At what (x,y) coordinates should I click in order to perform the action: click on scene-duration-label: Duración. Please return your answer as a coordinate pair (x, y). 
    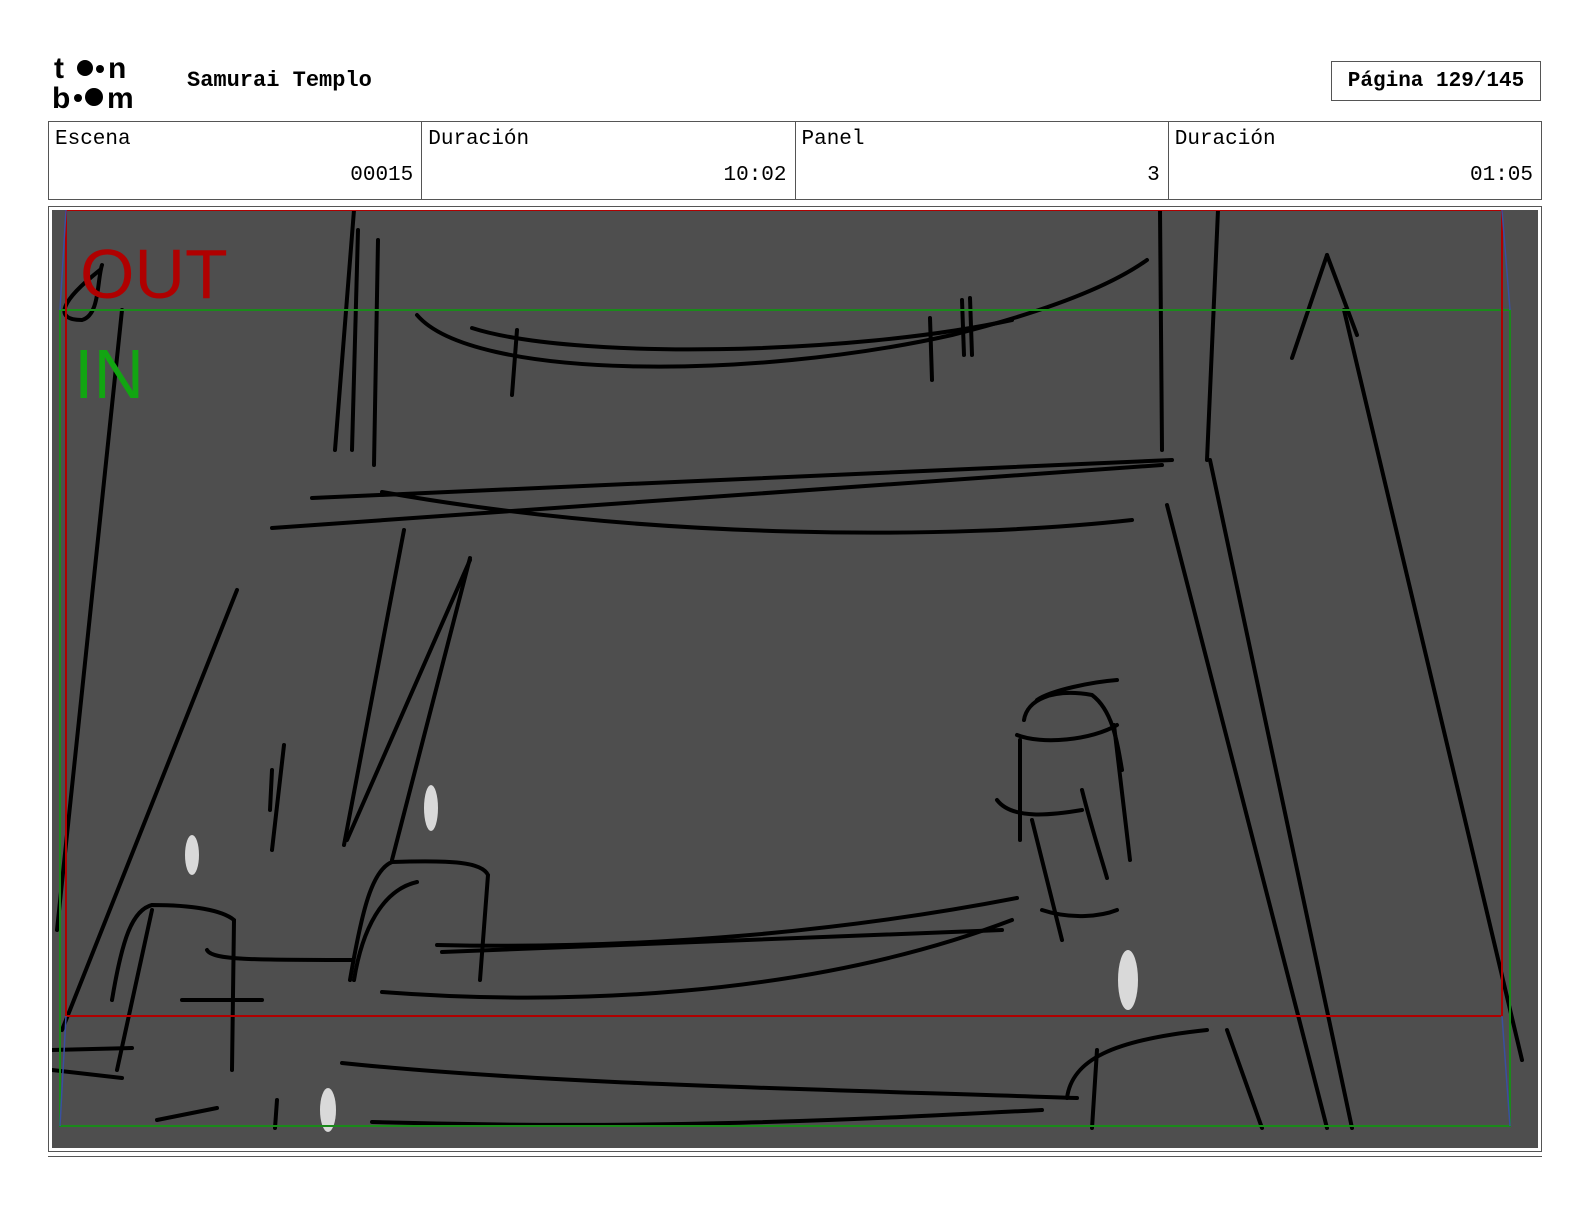
    Looking at the image, I should click on (479, 139).